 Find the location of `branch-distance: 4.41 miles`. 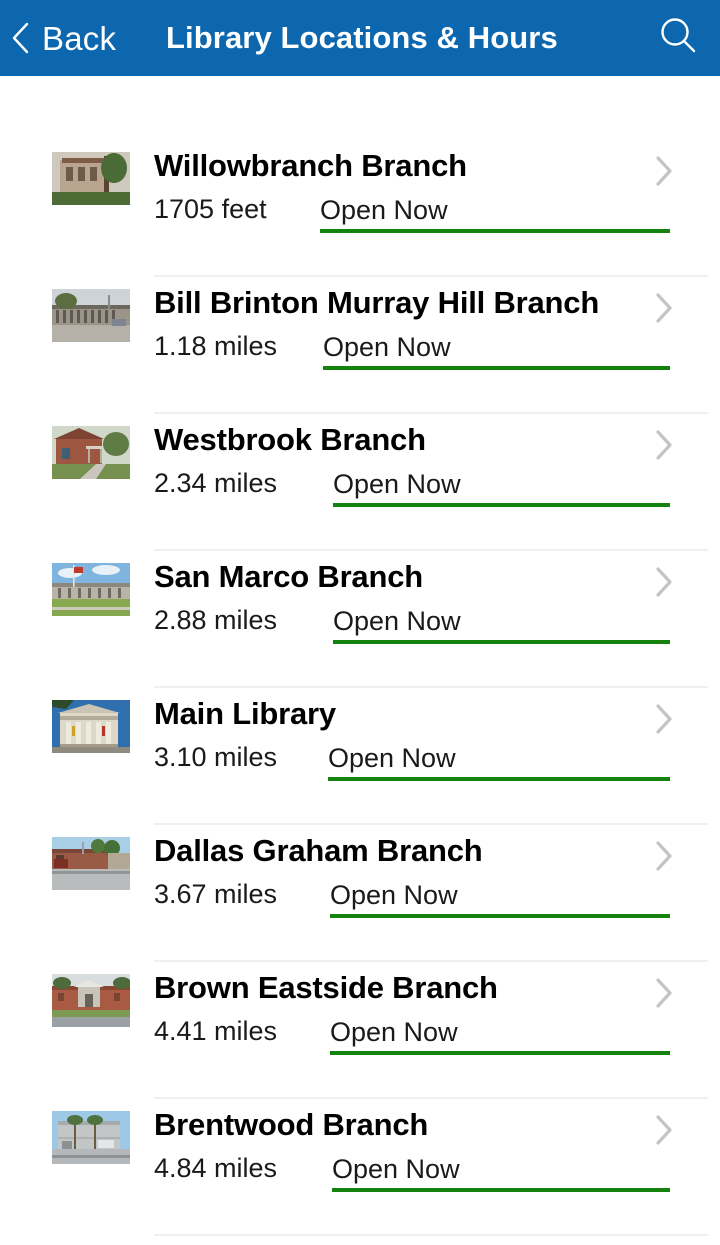

branch-distance: 4.41 miles is located at coordinates (216, 1031).